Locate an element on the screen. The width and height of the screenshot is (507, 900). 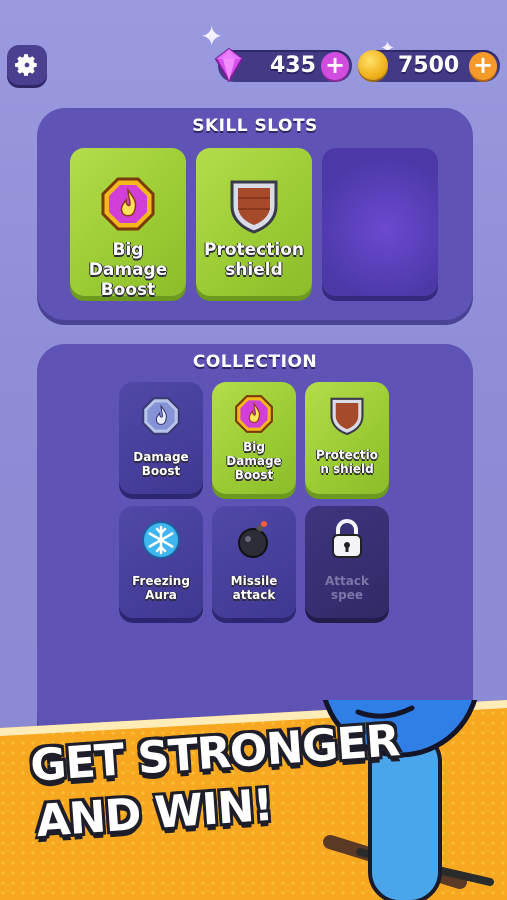
label-line: Freezing is located at coordinates (161, 581).